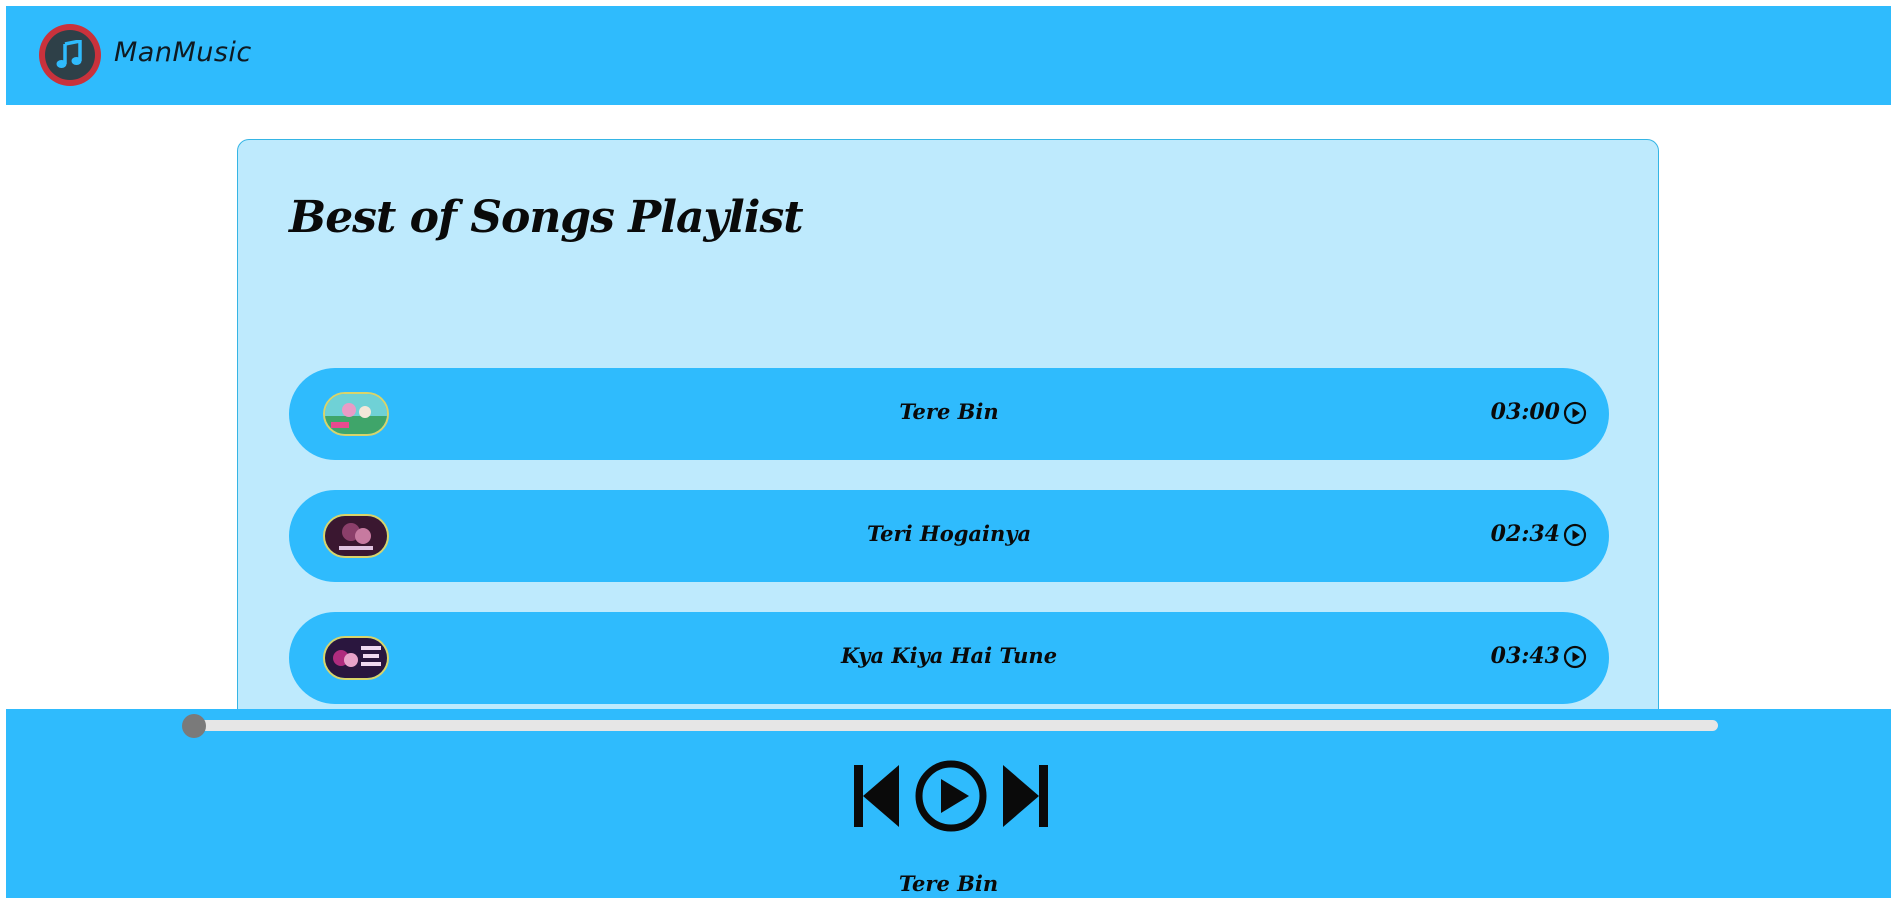 The height and width of the screenshot is (898, 1895). Describe the element at coordinates (546, 217) in the screenshot. I see `playlist-title: Best of Songs Playlist` at that location.